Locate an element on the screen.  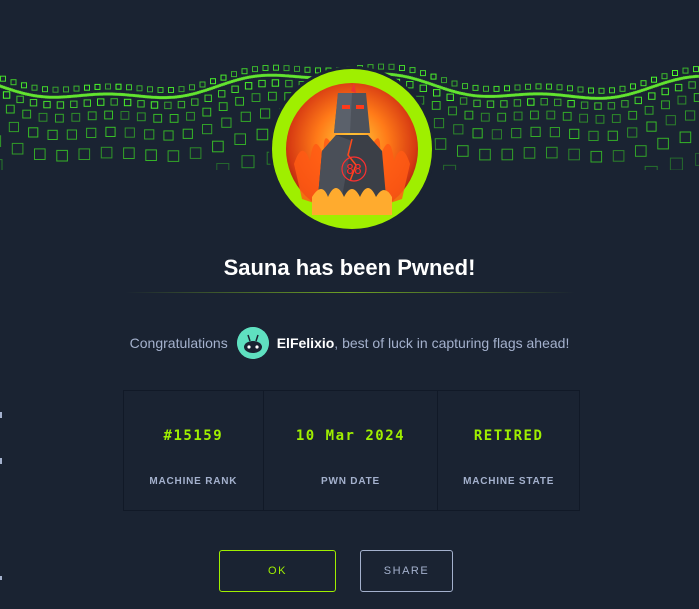
user-avatar is located at coordinates (253, 343).